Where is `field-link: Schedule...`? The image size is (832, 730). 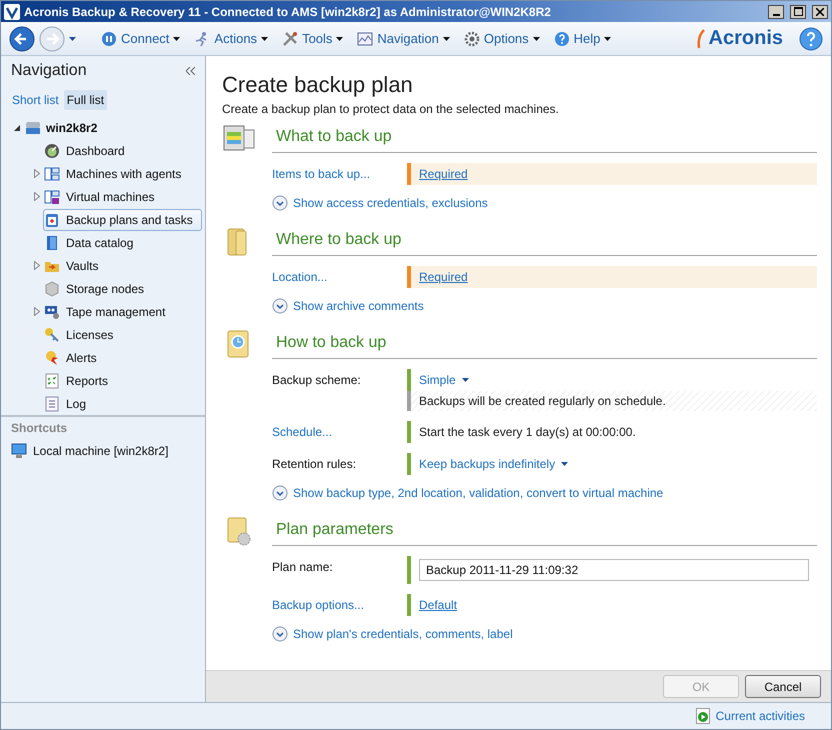 field-link: Schedule... is located at coordinates (339, 432).